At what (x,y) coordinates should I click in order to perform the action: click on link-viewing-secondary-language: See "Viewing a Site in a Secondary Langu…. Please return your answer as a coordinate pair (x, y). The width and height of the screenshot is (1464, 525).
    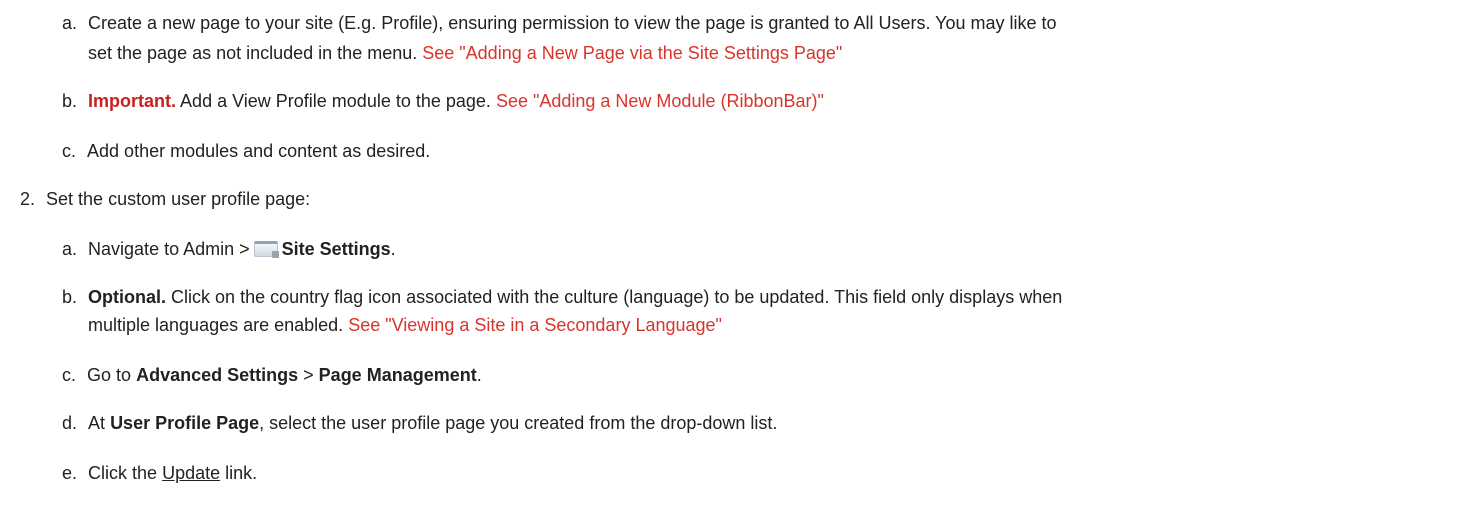
    Looking at the image, I should click on (535, 325).